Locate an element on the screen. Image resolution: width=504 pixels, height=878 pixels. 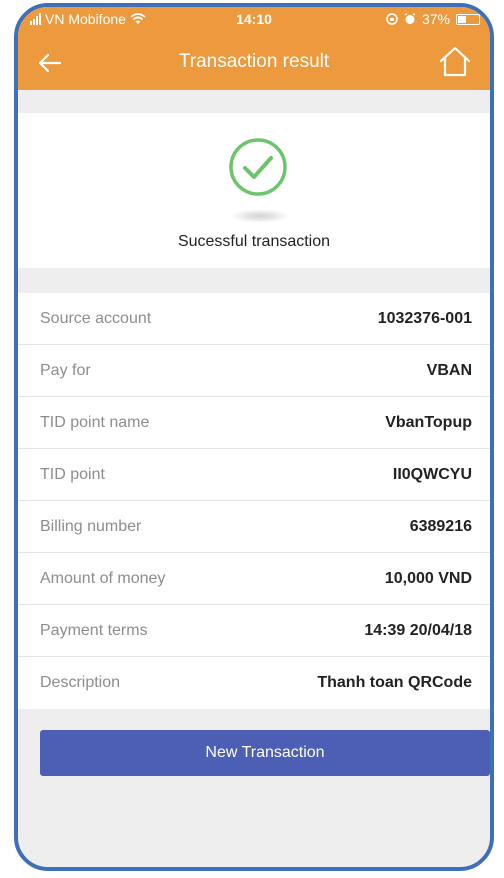
detail-value: 14:39 20/04/18 is located at coordinates (418, 630).